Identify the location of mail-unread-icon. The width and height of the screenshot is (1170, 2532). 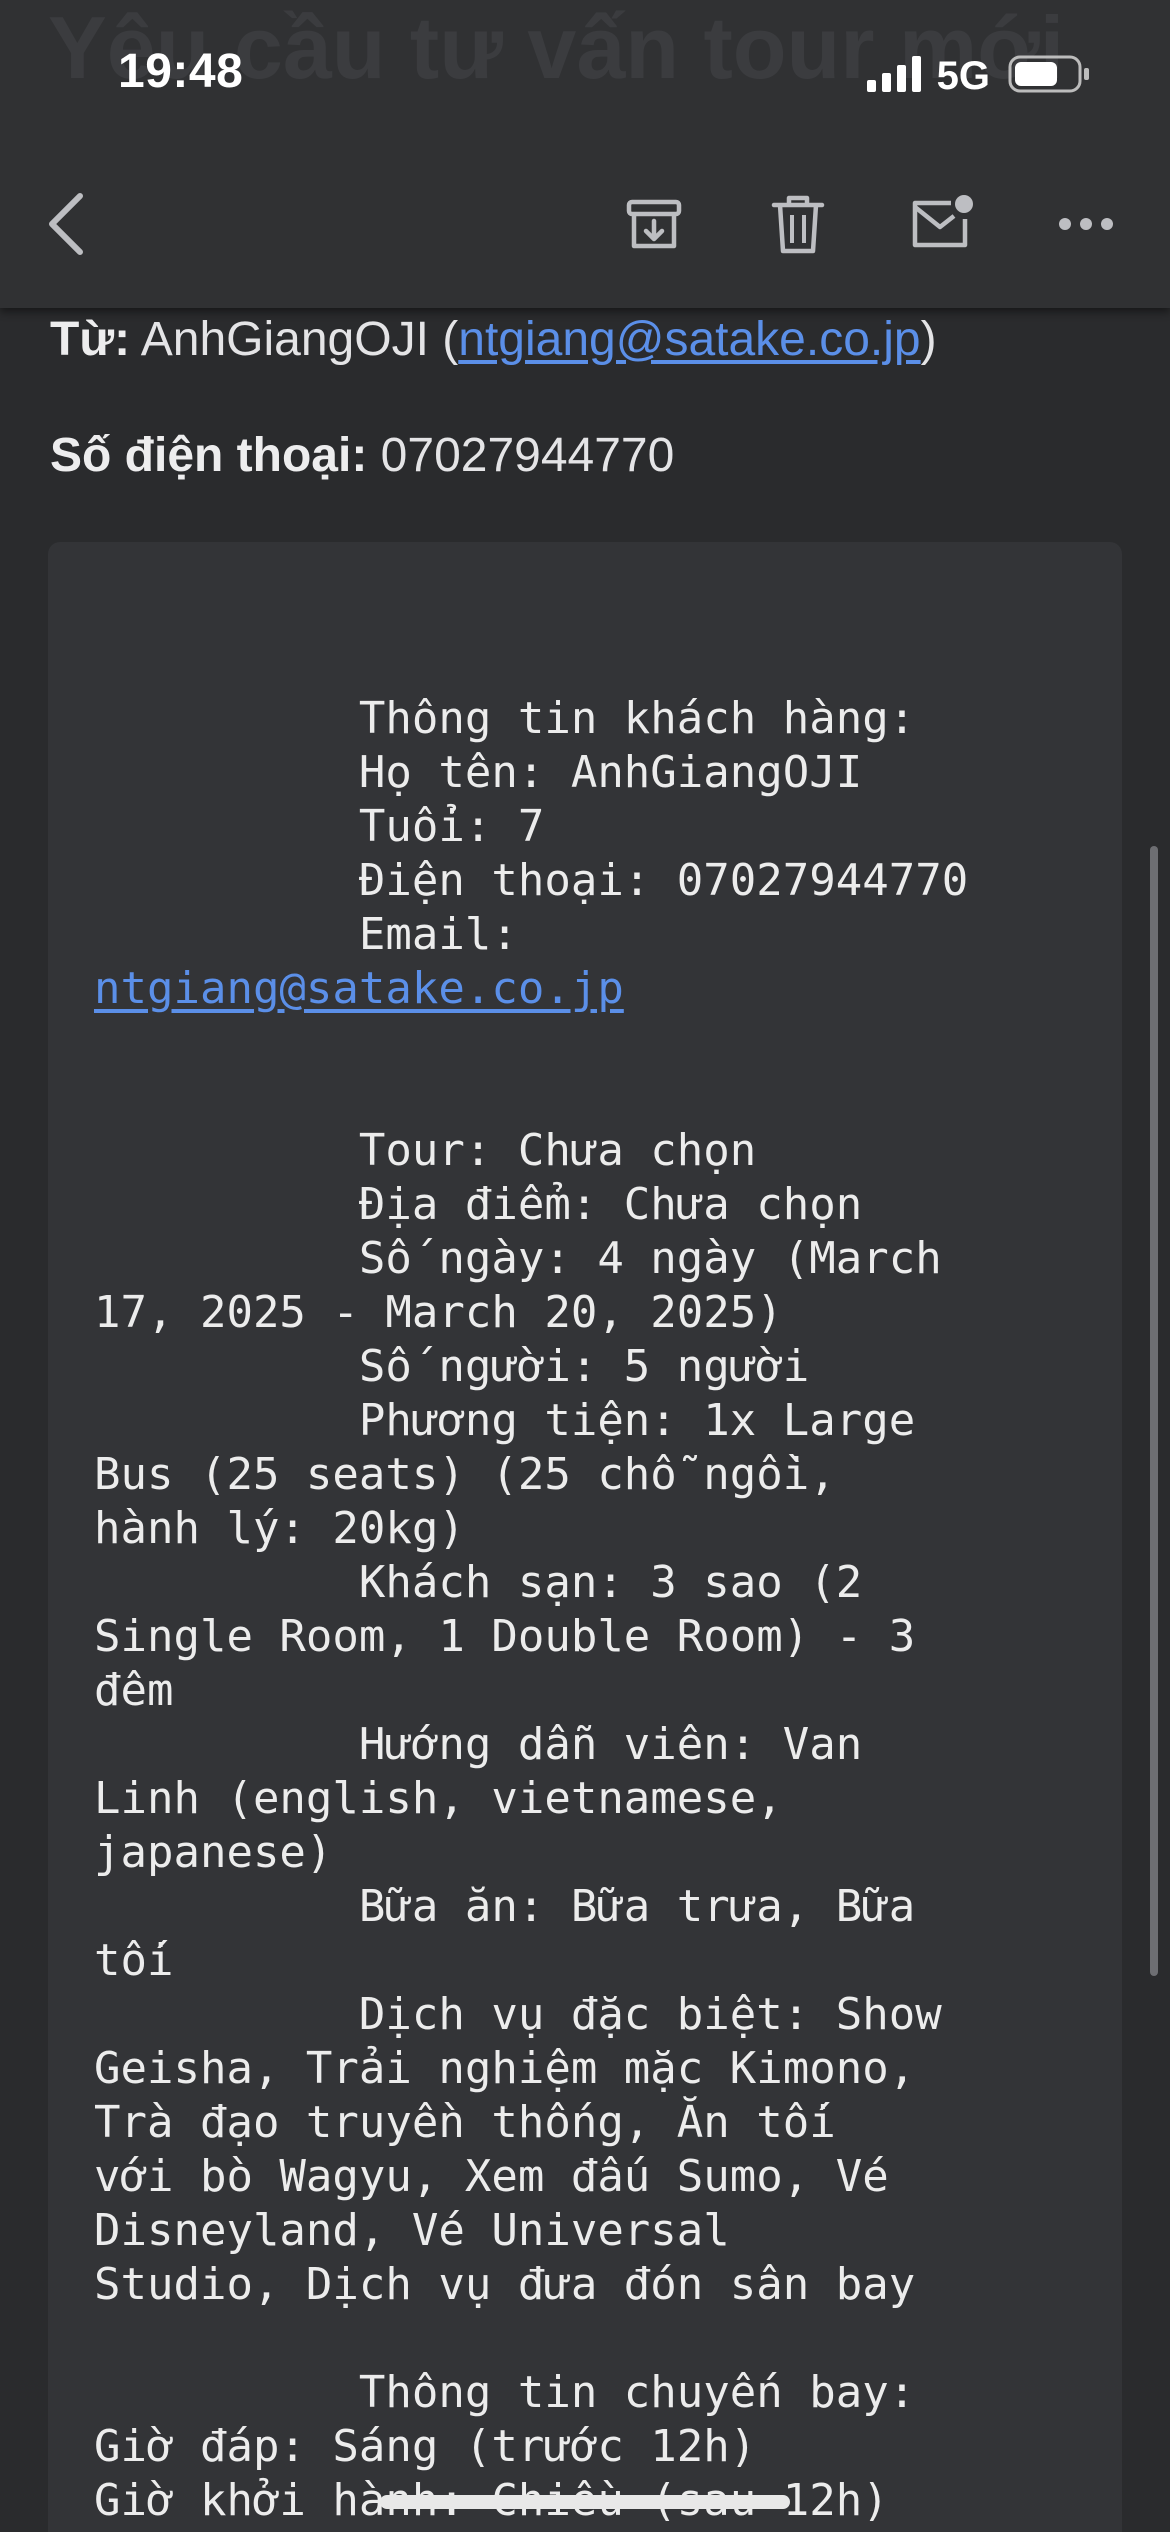
(942, 226).